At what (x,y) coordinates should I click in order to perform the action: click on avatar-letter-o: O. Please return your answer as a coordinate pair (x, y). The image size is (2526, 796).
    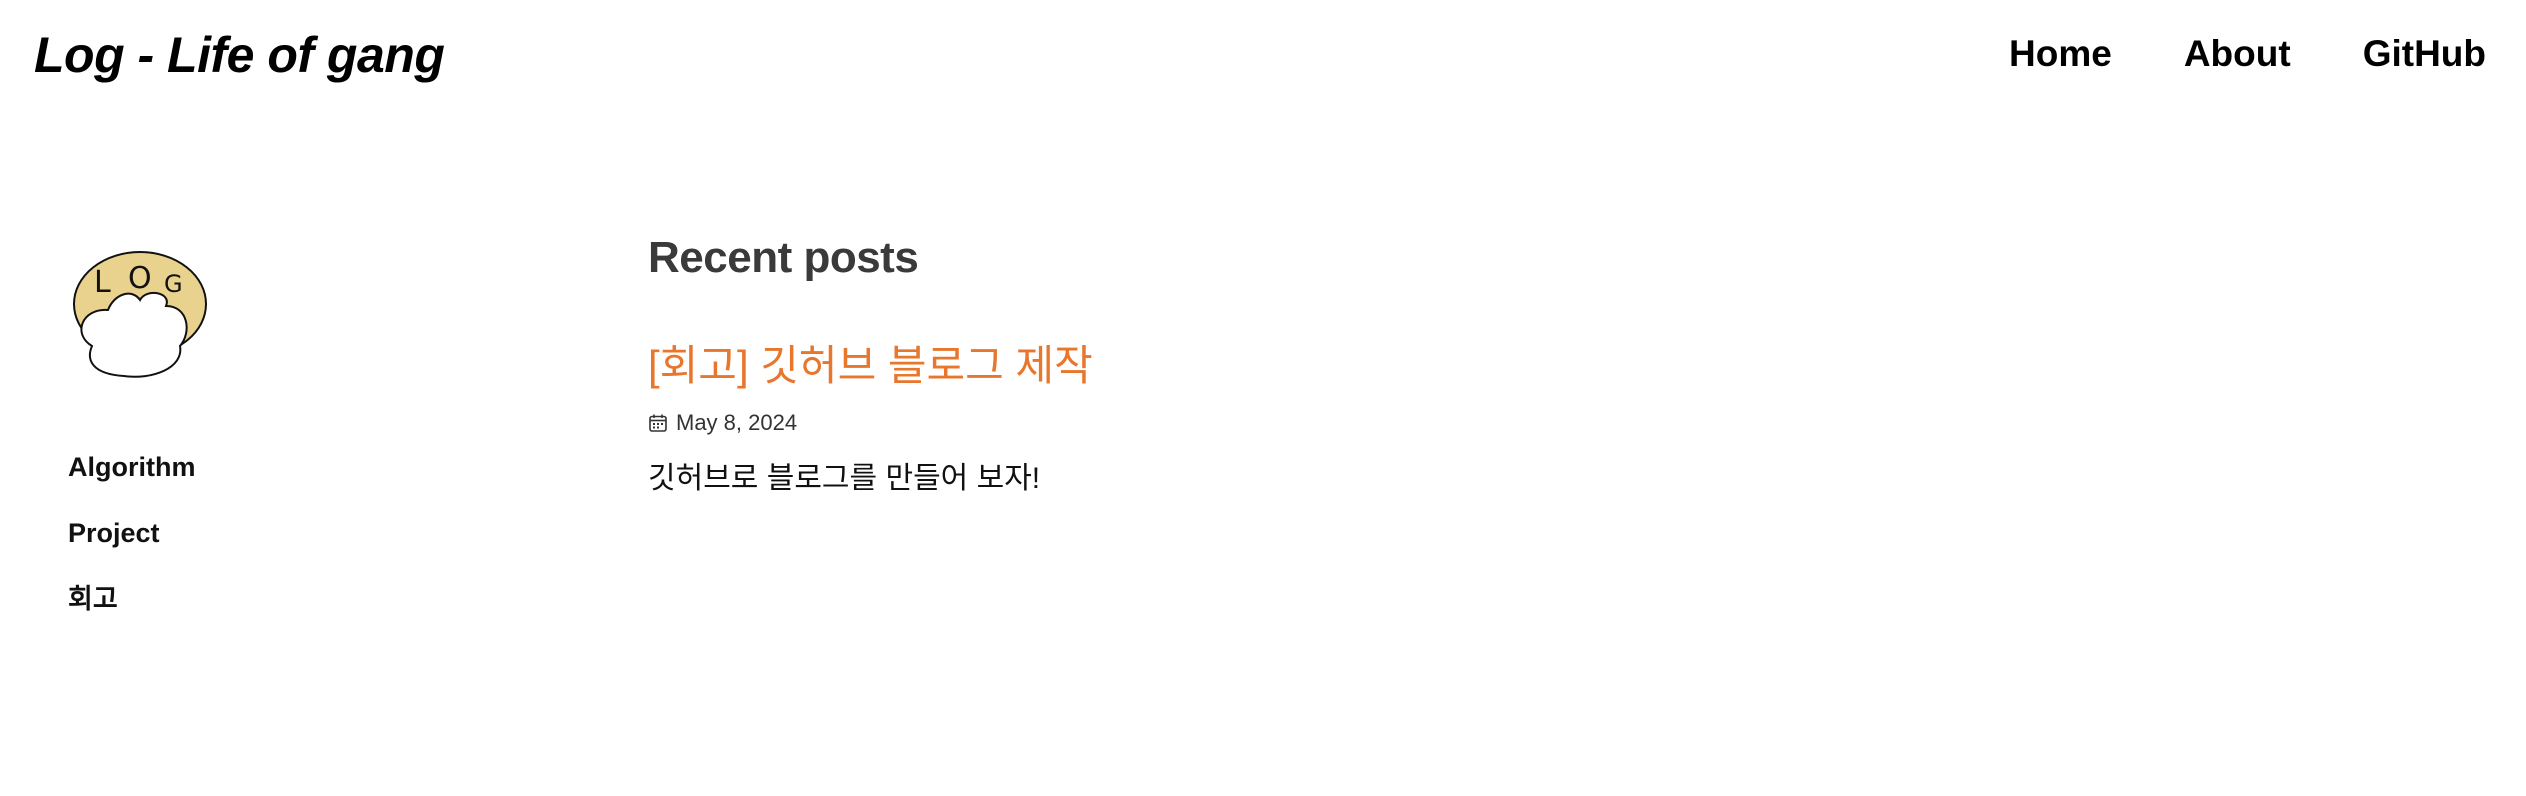
    Looking at the image, I should click on (140, 278).